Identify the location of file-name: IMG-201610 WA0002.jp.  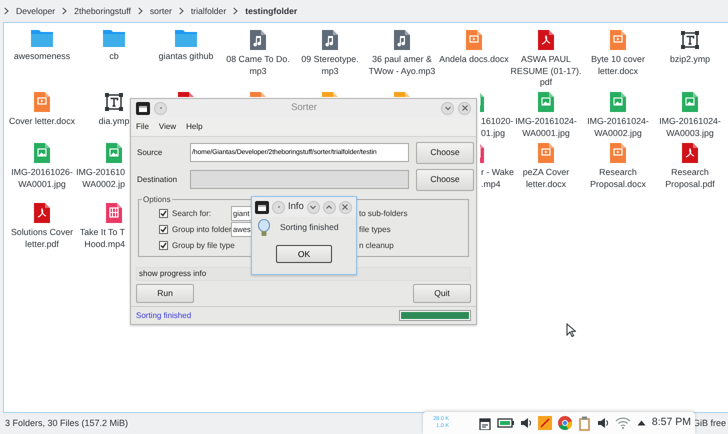
(100, 178).